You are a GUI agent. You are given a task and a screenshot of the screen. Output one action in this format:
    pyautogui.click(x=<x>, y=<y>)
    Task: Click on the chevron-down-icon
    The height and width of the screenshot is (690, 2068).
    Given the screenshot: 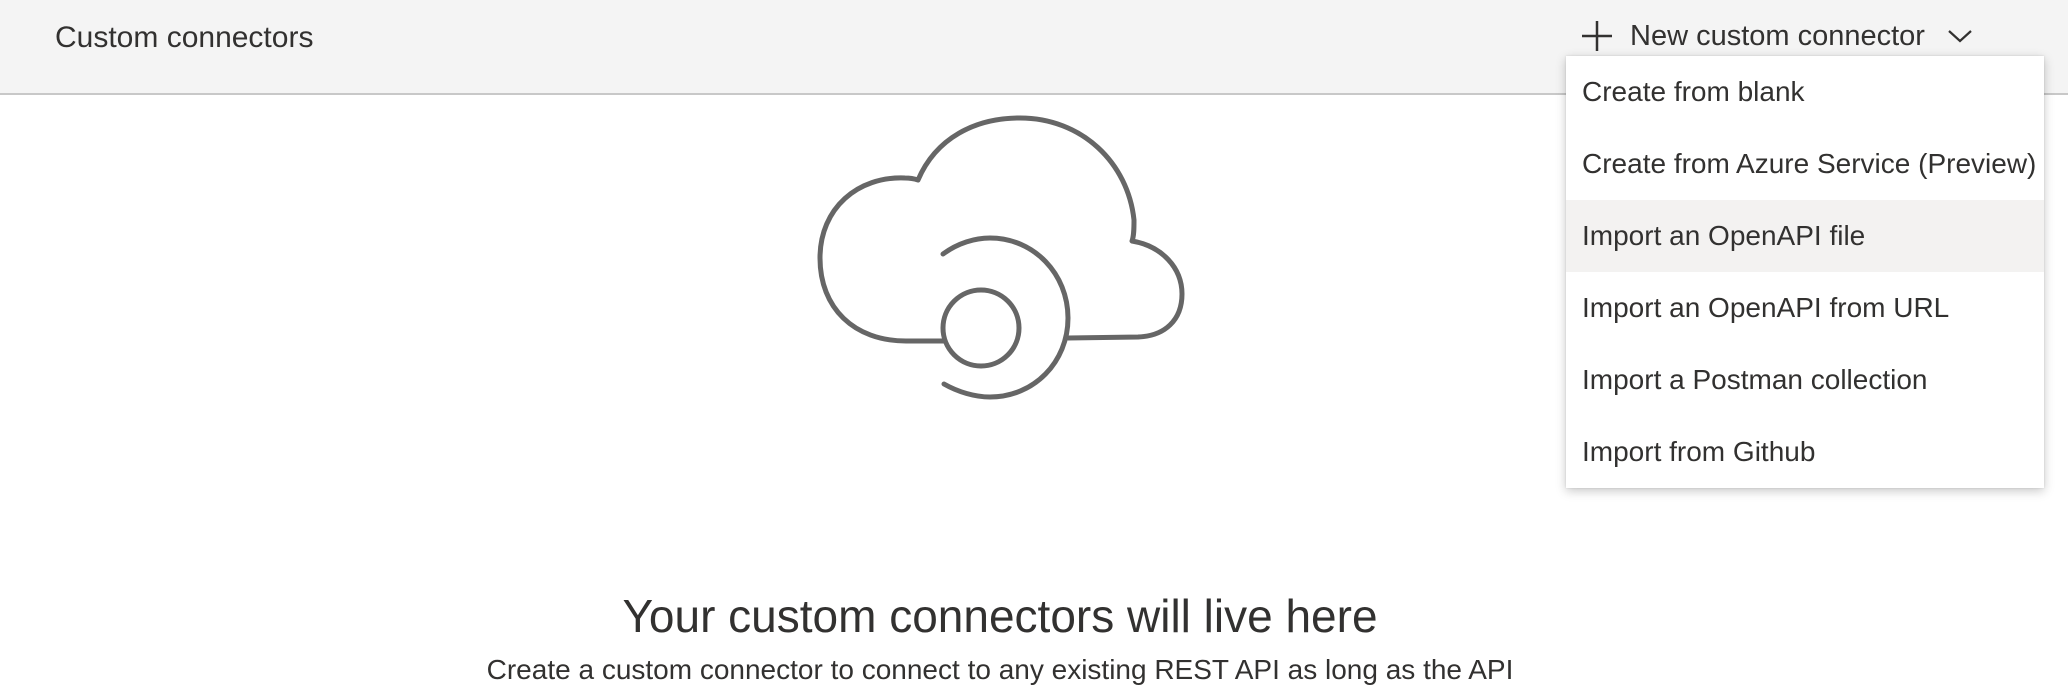 What is the action you would take?
    pyautogui.click(x=1960, y=36)
    